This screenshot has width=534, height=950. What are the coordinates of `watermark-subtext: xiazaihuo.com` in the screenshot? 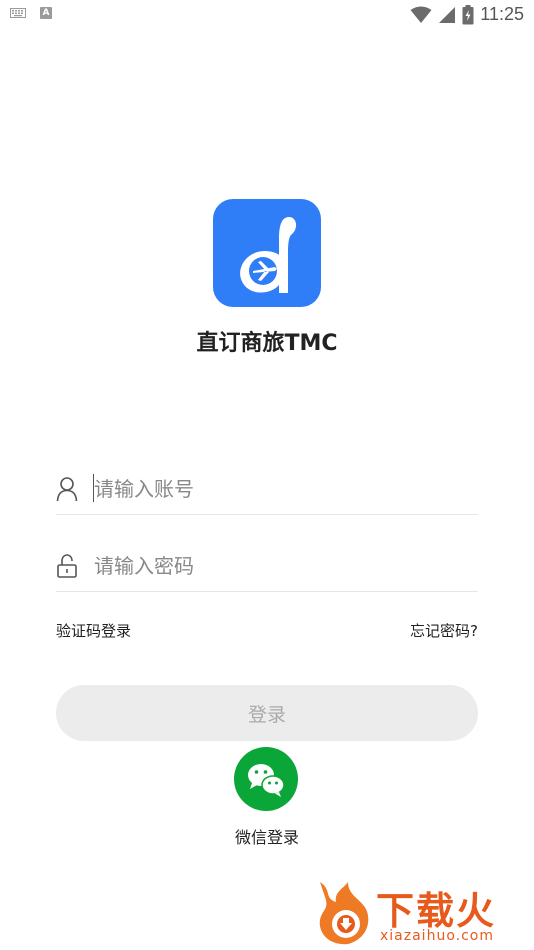 It's located at (437, 936).